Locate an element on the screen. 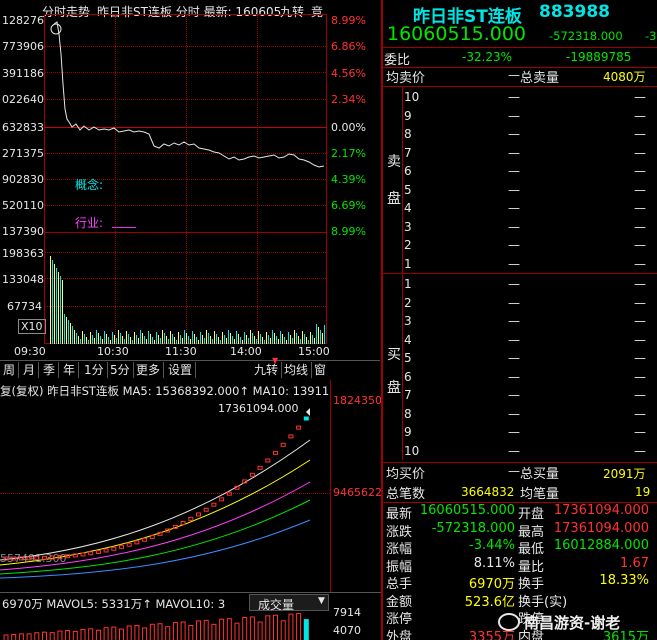  stat-value: 17361094.000 is located at coordinates (601, 510).